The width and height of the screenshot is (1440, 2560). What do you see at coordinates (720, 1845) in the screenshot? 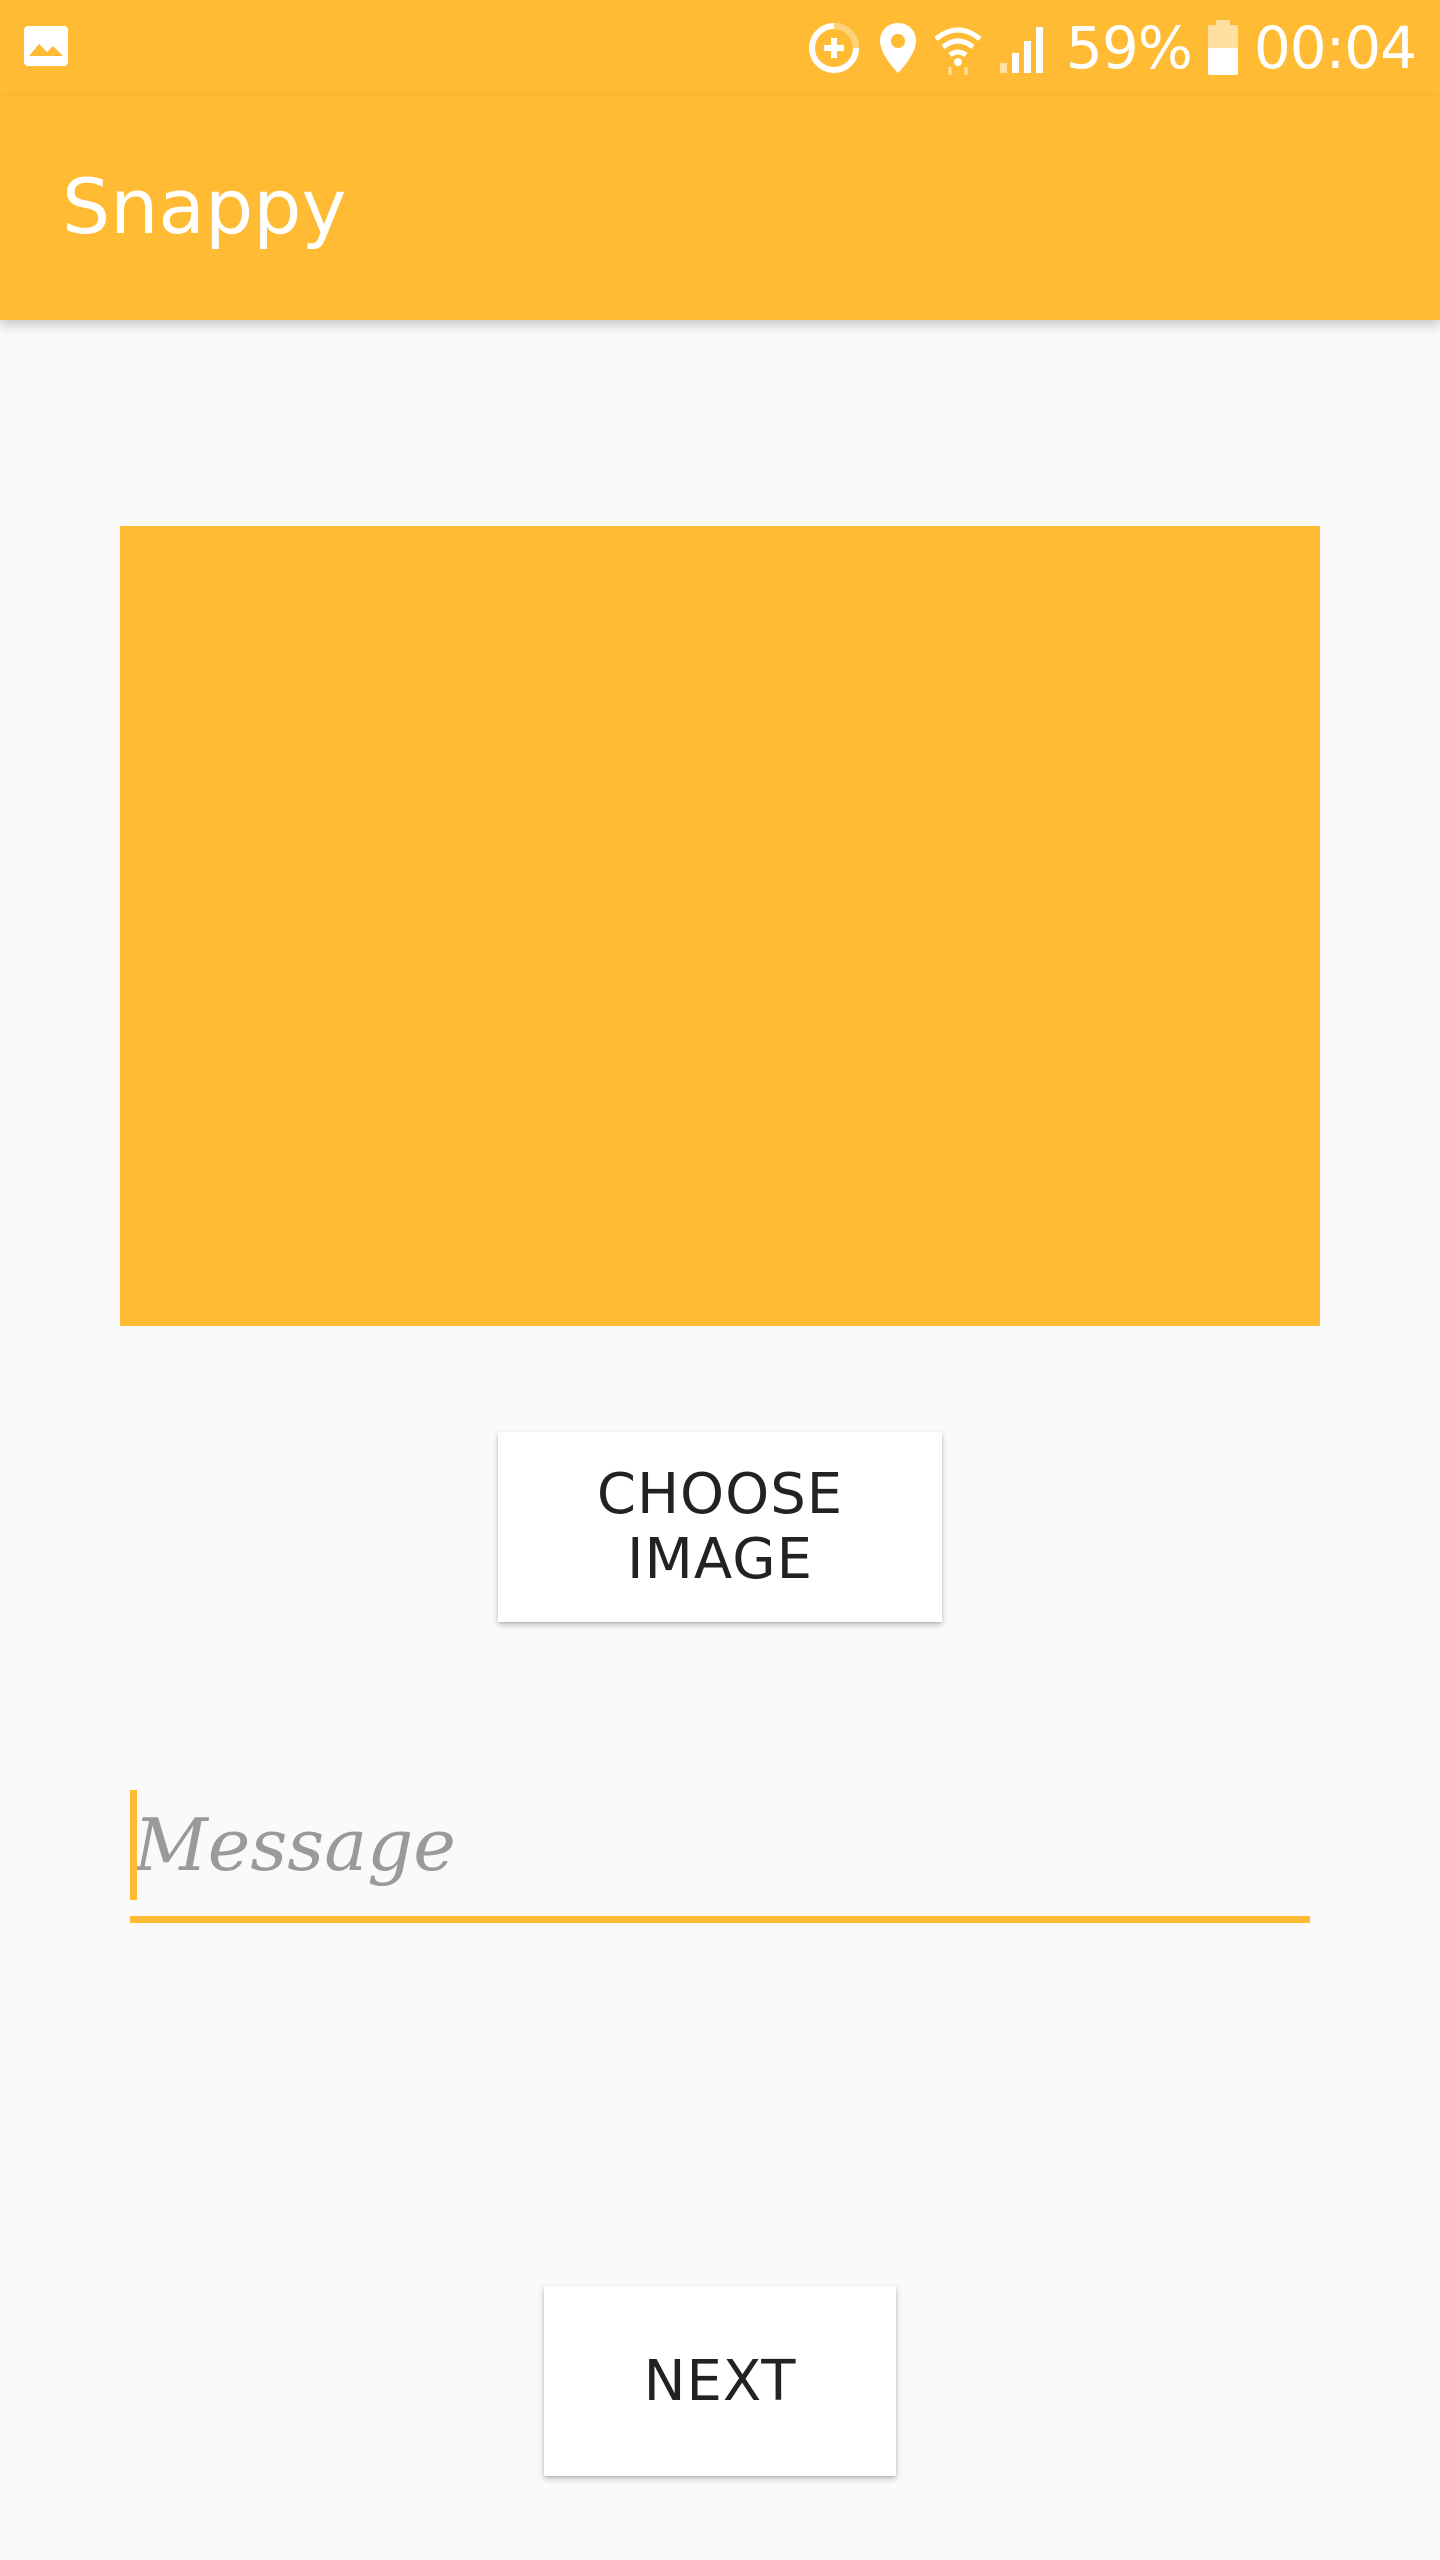
I see `message-input` at bounding box center [720, 1845].